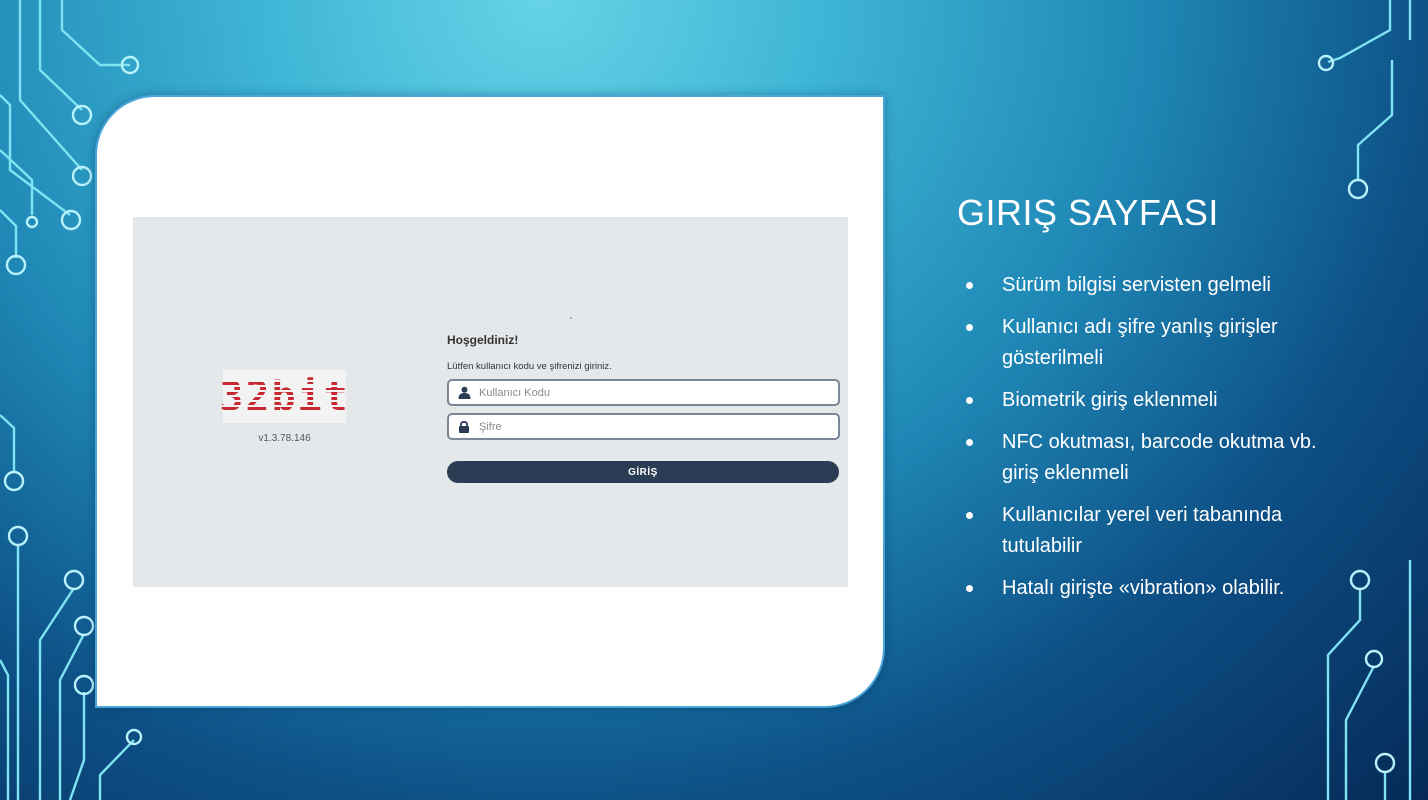 The height and width of the screenshot is (800, 1428). Describe the element at coordinates (1143, 588) in the screenshot. I see `bullet-text: Hatalı girişte «vibration» olabilir.` at that location.